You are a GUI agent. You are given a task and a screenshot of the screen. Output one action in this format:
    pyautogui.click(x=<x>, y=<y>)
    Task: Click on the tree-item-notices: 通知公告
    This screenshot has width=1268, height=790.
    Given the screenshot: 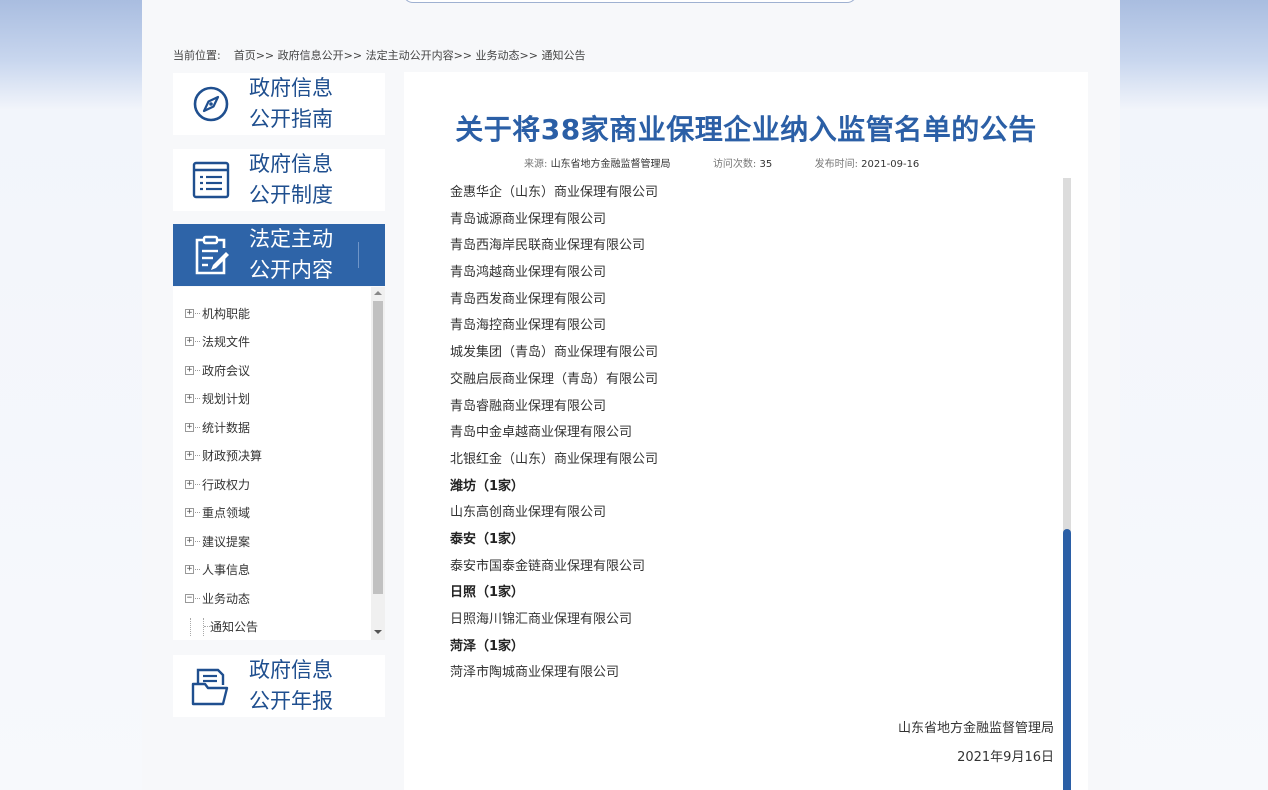 What is the action you would take?
    pyautogui.click(x=224, y=626)
    